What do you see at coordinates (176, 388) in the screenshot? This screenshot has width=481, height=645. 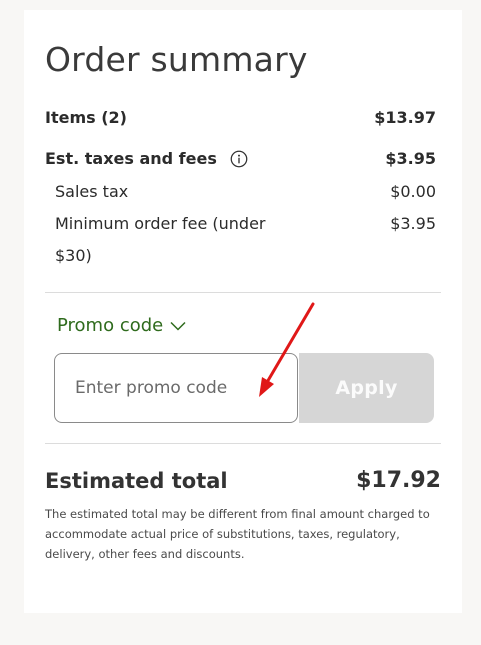 I see `promo-code-input` at bounding box center [176, 388].